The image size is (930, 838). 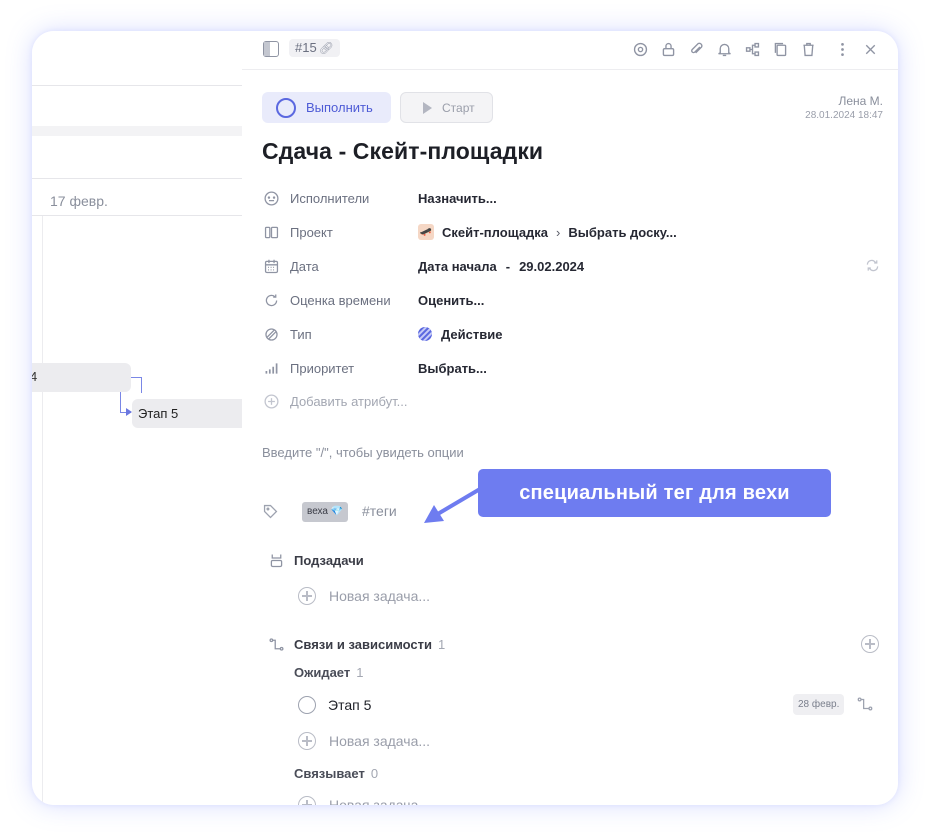 What do you see at coordinates (570, 50) in the screenshot?
I see `task-toolbar: #15 🔗︎` at bounding box center [570, 50].